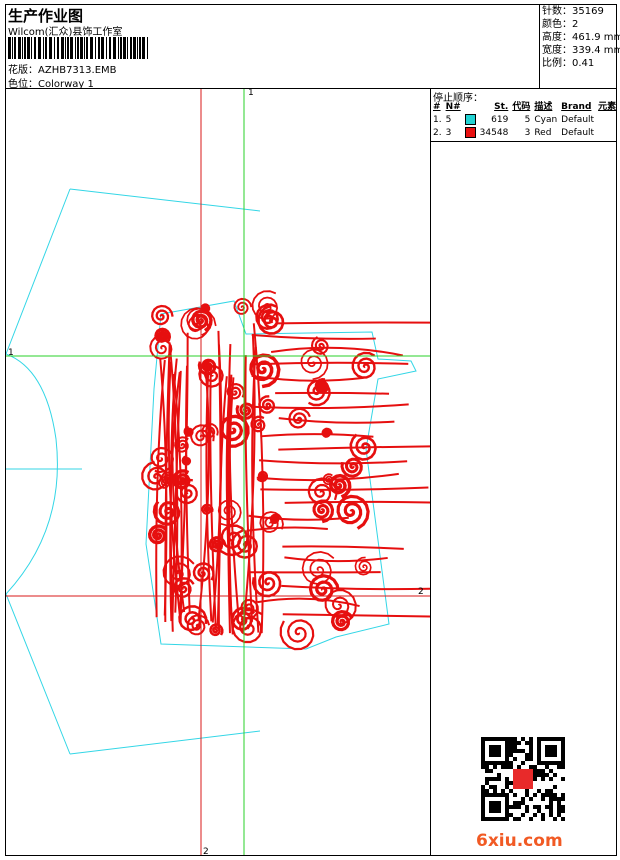  I want to click on col-n: N#, so click(453, 107).